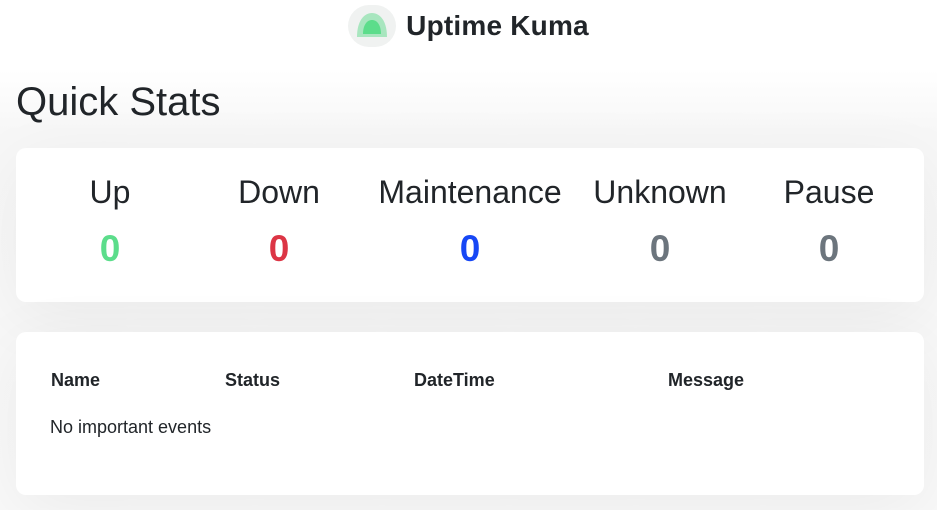  I want to click on stat-down-value: 0, so click(279, 248).